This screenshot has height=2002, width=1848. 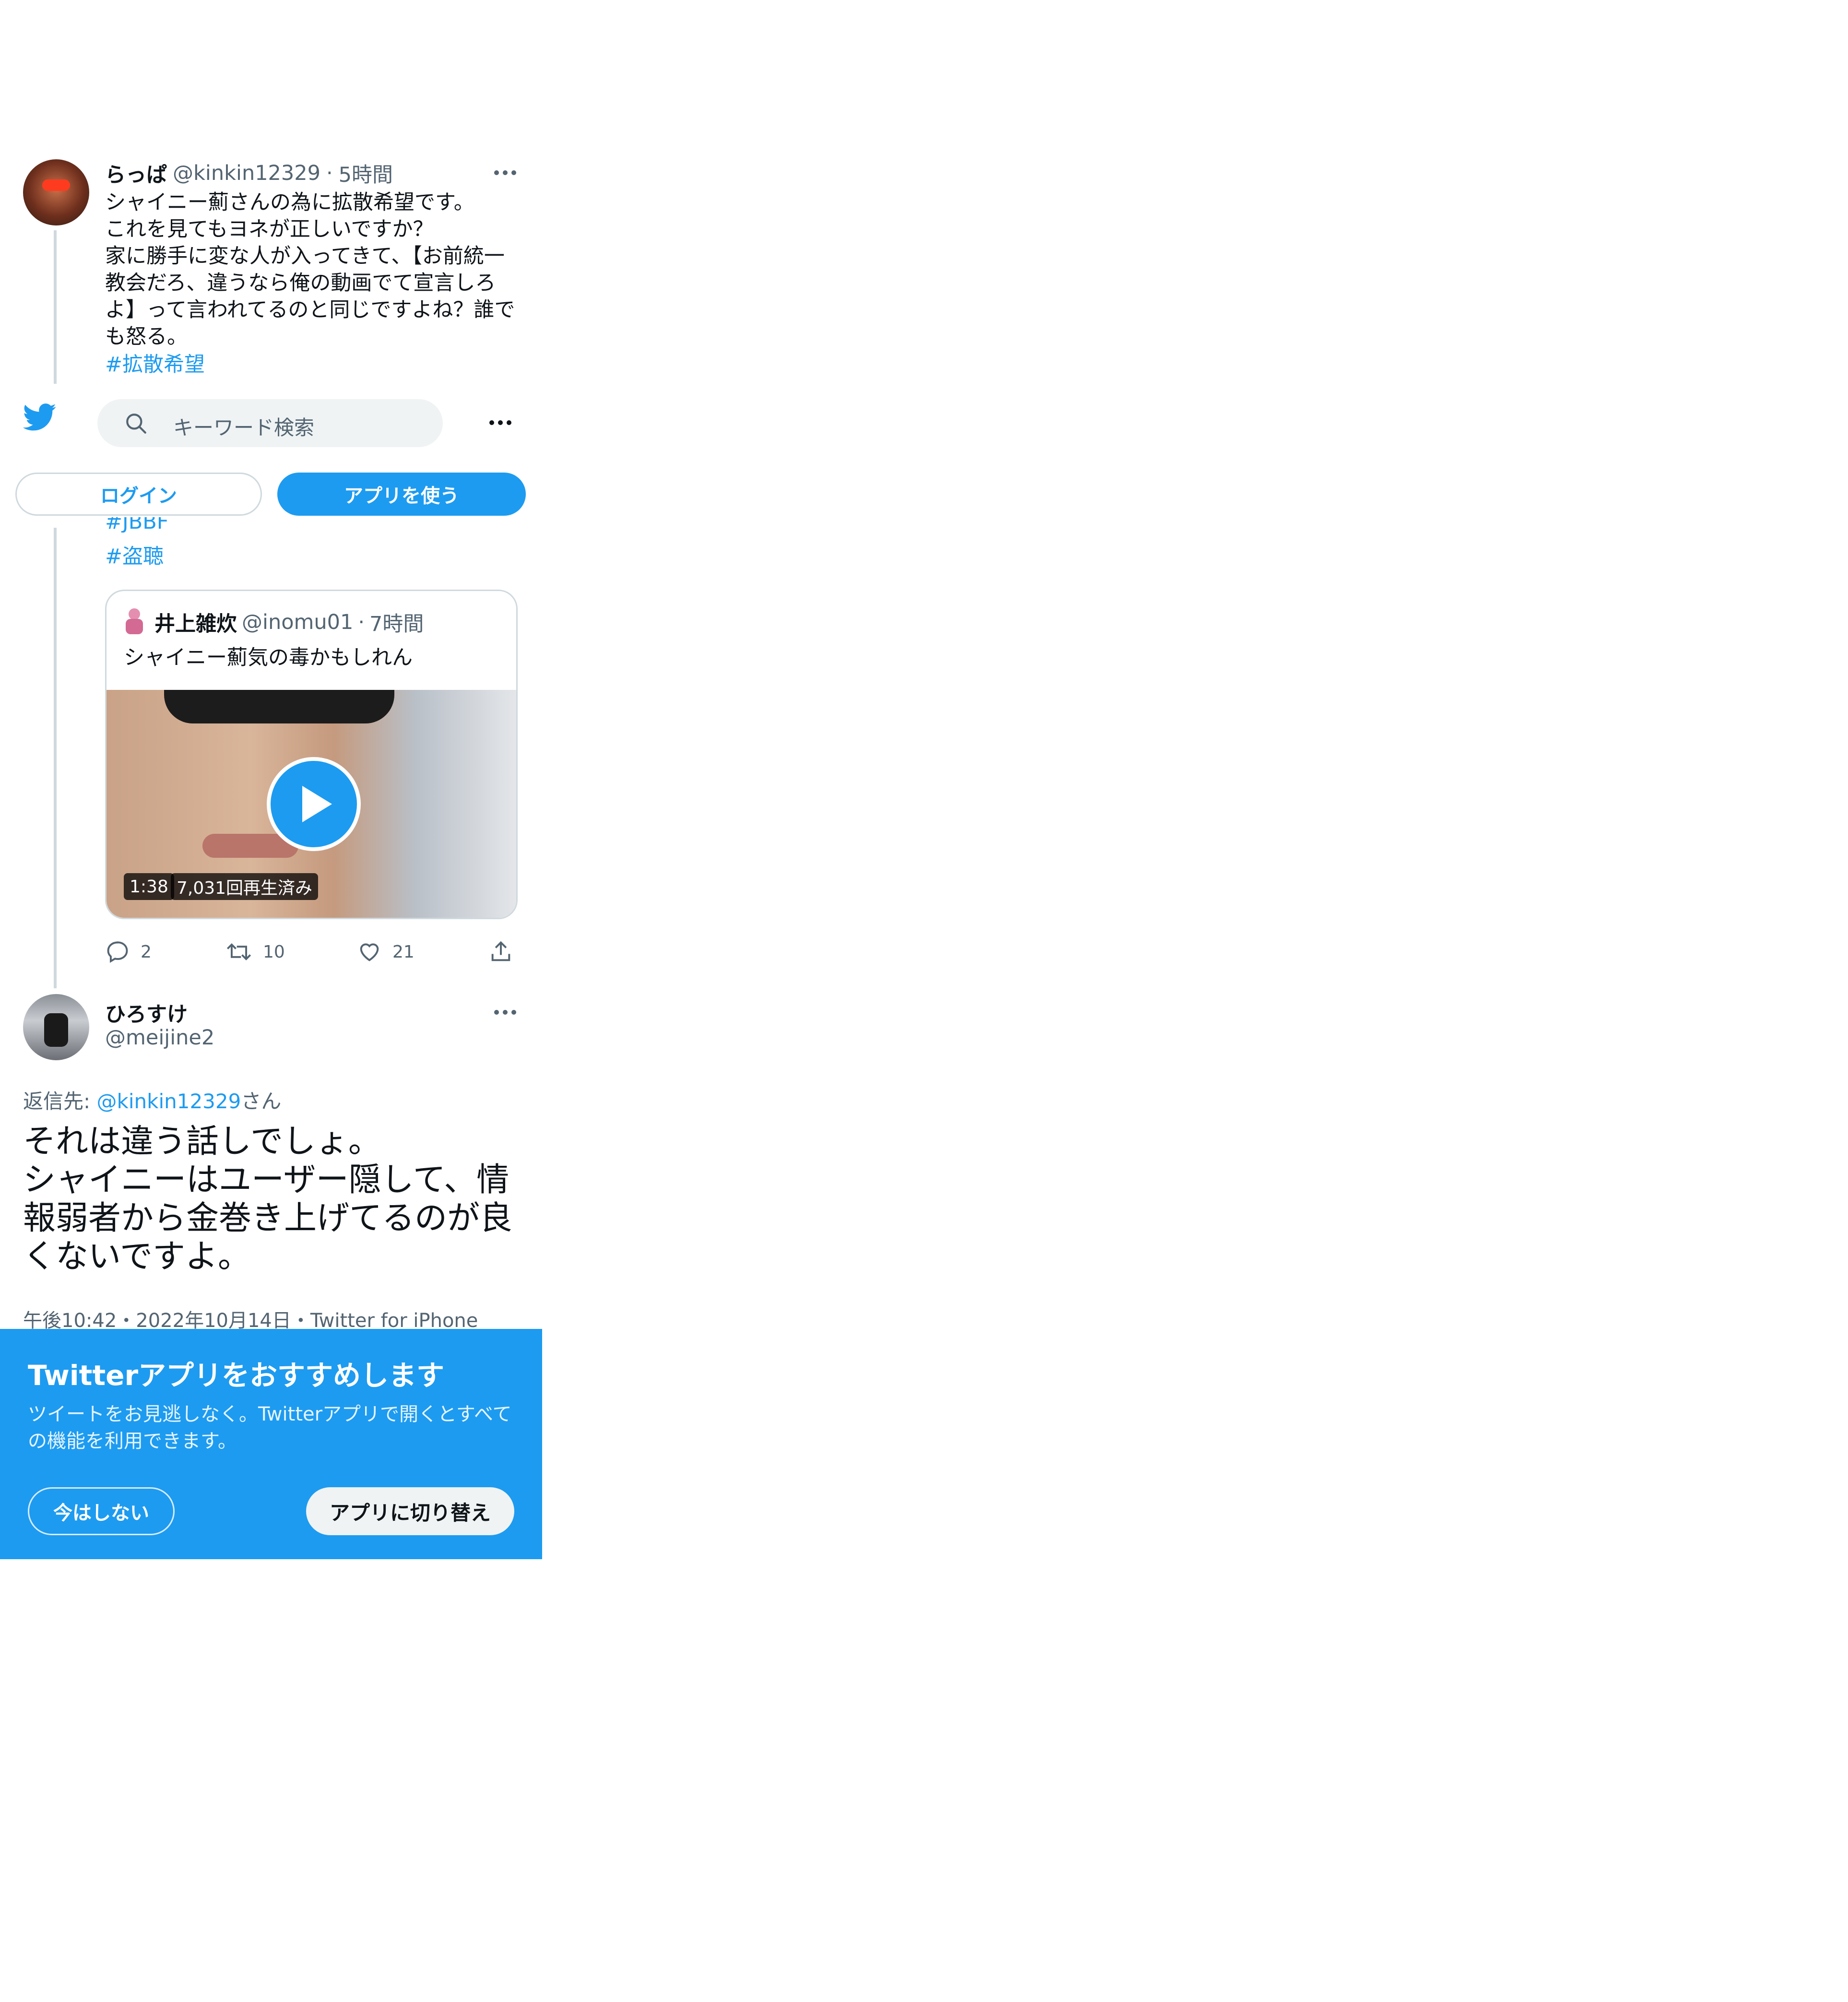 I want to click on promo-description: ツイートをお見逃しなく。Twitterアプリで開くとすべての機能を利用できます。, so click(x=270, y=1427).